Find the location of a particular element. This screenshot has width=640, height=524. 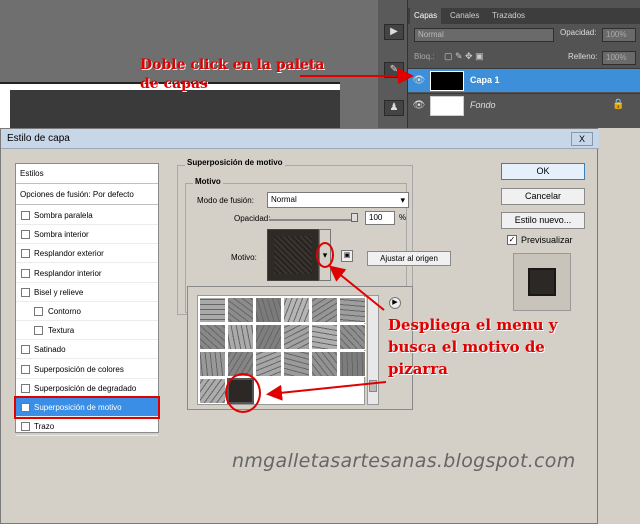

preview-label: Previsualizar is located at coordinates (547, 240).